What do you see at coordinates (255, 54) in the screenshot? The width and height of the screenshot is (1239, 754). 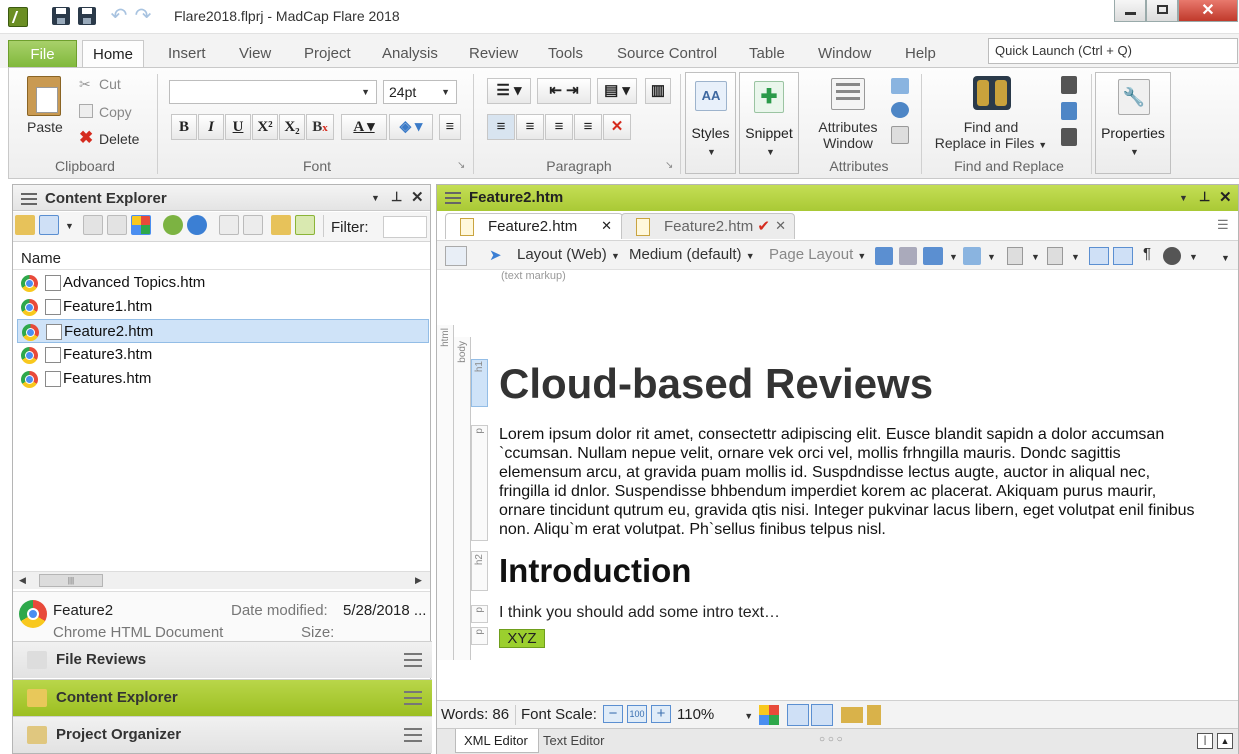 I see `tab-view: View` at bounding box center [255, 54].